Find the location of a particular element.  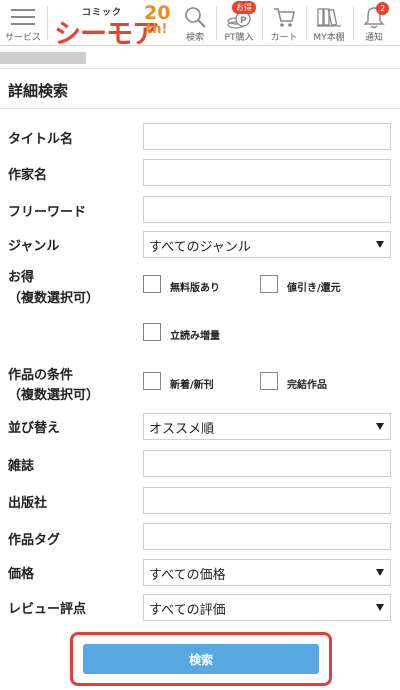

price-select-value: すべての価格 is located at coordinates (187, 575).